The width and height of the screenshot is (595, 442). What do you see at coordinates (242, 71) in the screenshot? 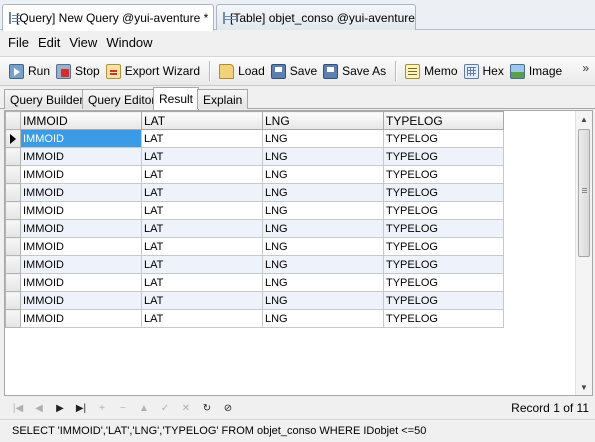
I see `load-button: Load` at bounding box center [242, 71].